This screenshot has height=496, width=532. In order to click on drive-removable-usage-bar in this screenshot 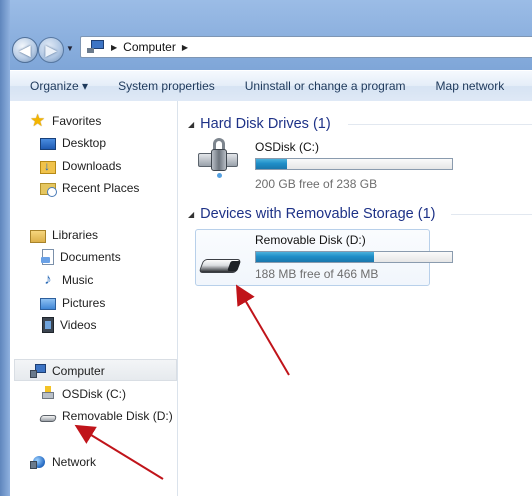, I will do `click(354, 257)`.